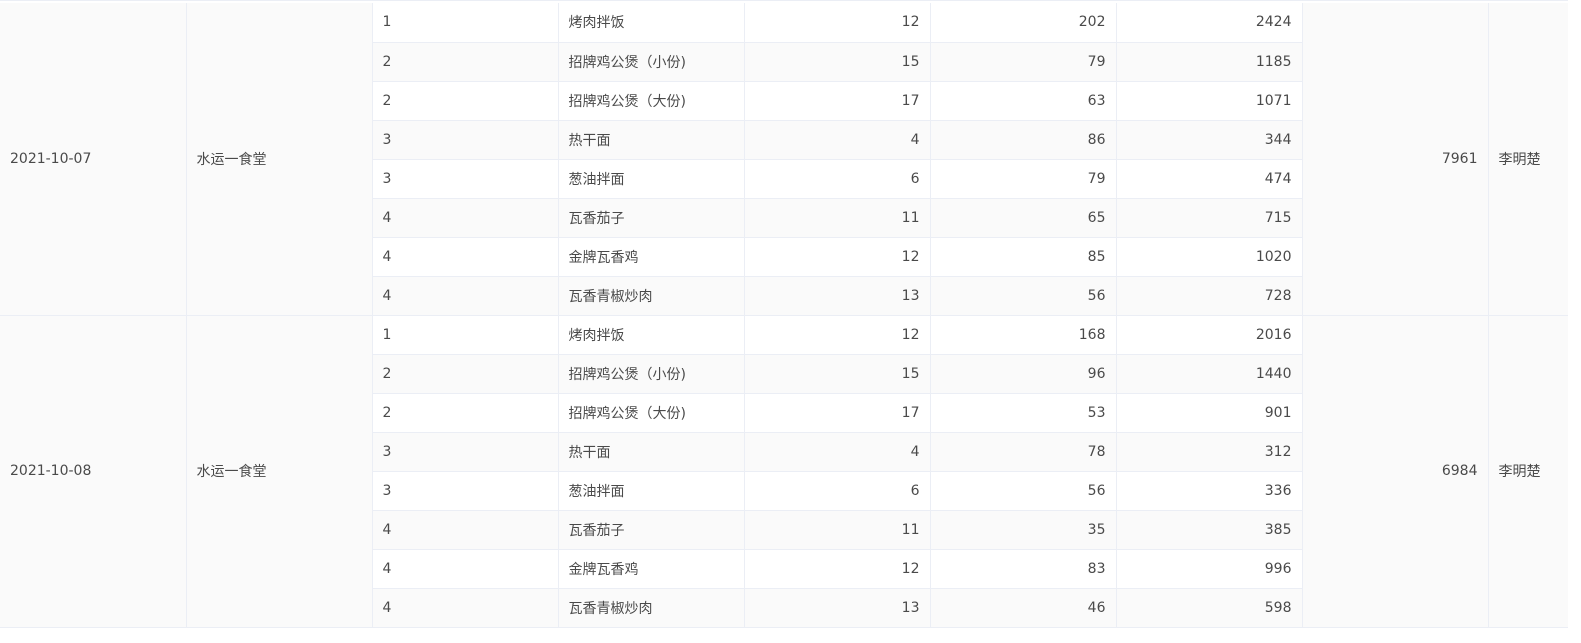 Image resolution: width=1581 pixels, height=643 pixels. What do you see at coordinates (1209, 335) in the screenshot?
I see `amount-cell: 2016` at bounding box center [1209, 335].